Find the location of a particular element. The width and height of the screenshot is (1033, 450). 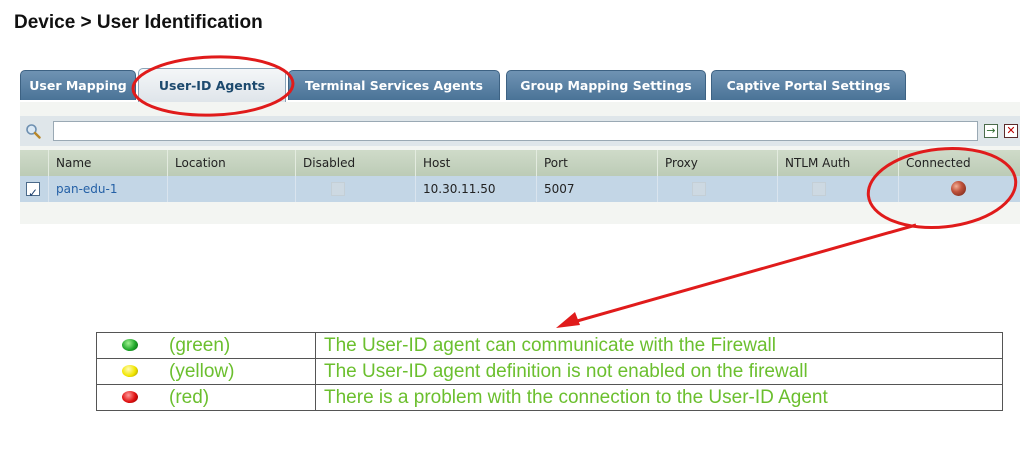

agent-host: 10.30.11.50 is located at coordinates (476, 189).